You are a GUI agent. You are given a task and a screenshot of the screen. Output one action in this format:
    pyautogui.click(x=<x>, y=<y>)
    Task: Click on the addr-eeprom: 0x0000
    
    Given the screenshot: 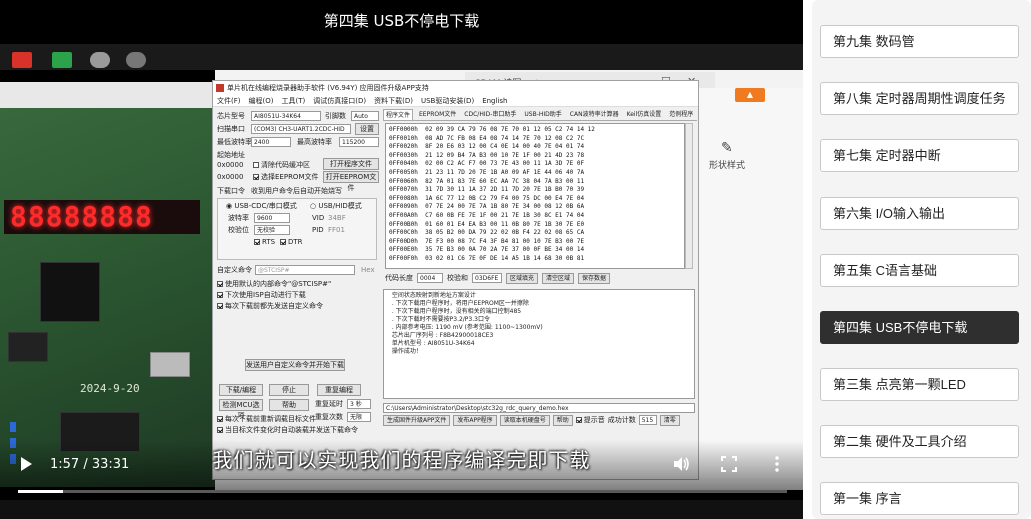 What is the action you would take?
    pyautogui.click(x=230, y=177)
    